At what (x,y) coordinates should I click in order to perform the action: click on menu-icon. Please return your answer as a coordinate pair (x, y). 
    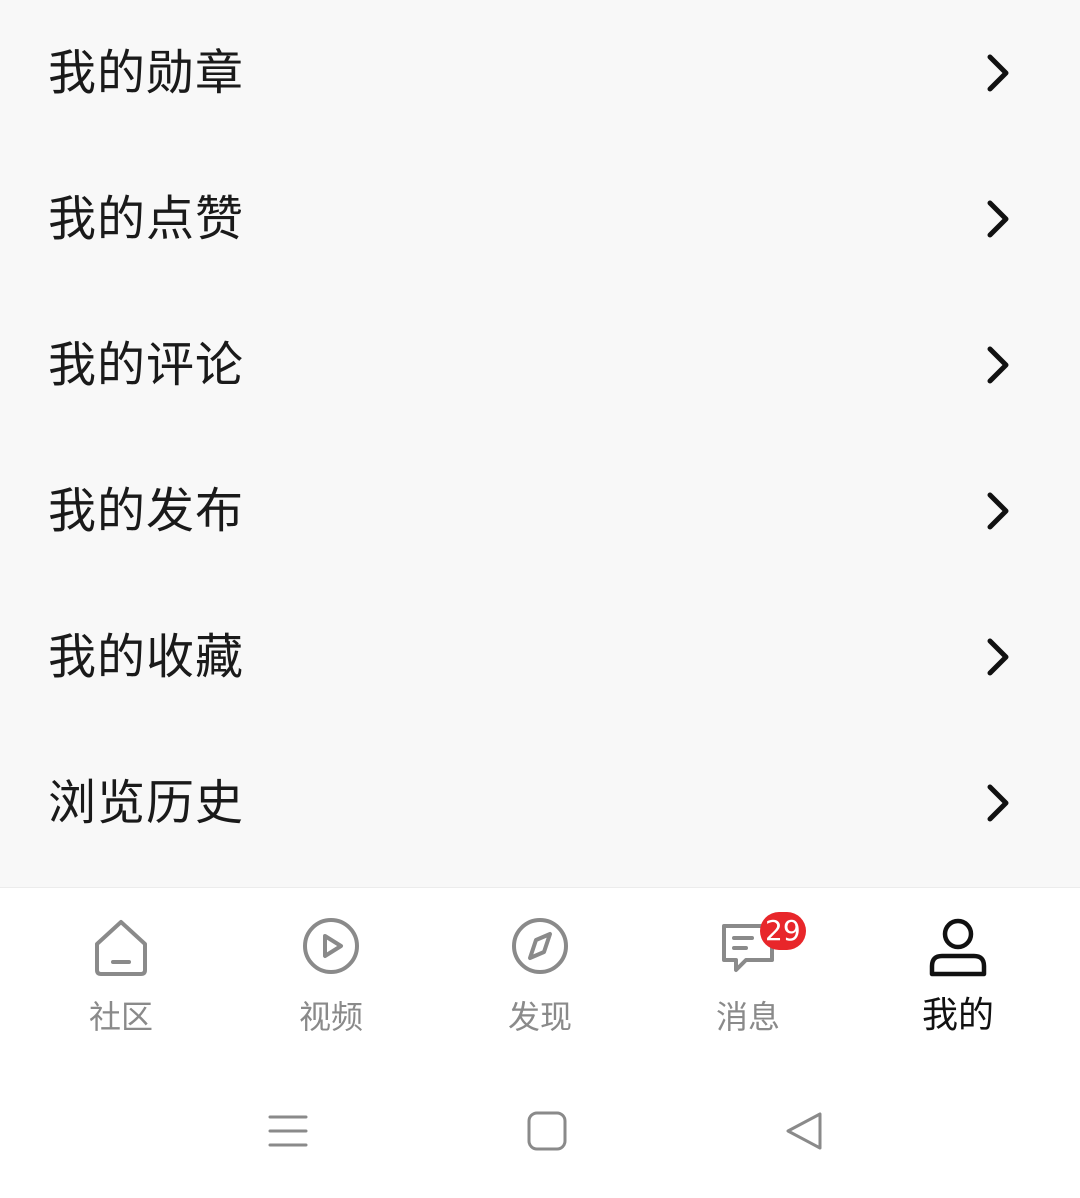
    Looking at the image, I should click on (288, 1131).